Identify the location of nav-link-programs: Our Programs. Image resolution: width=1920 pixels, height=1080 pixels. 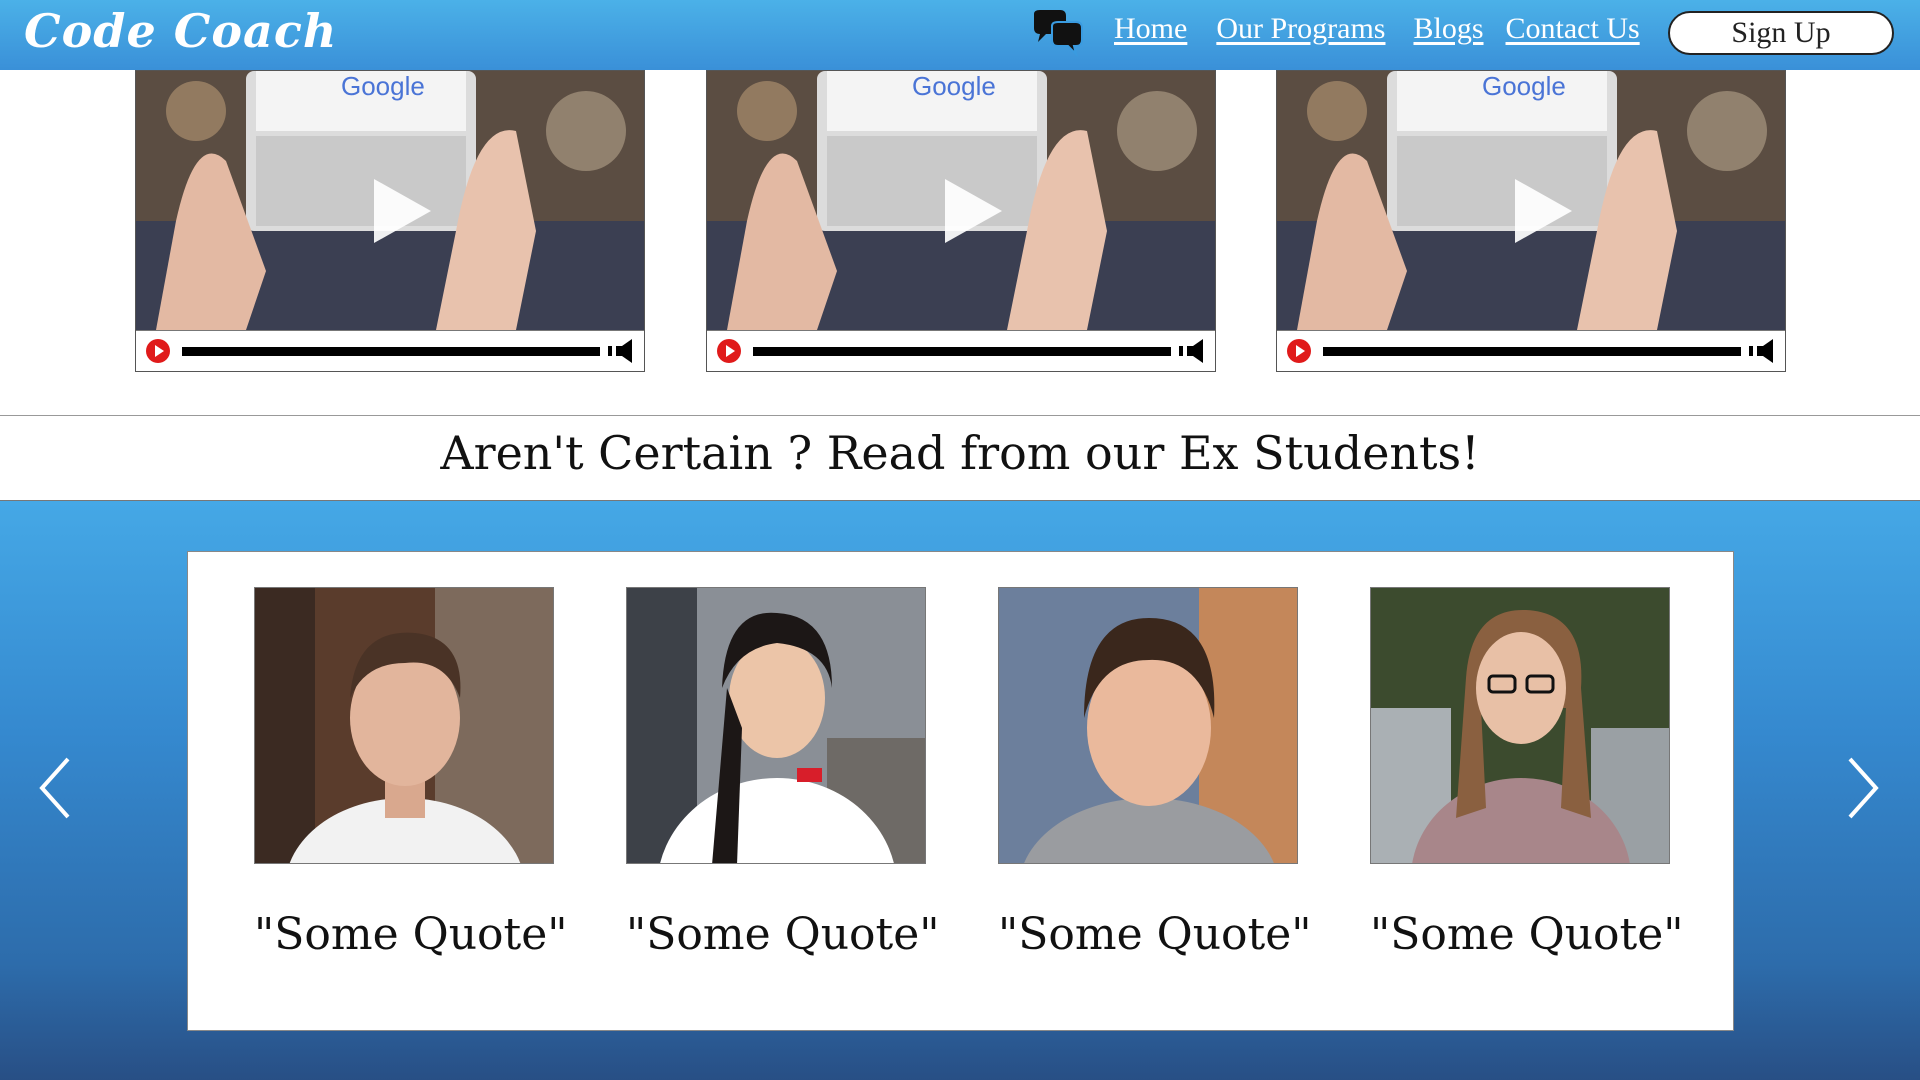
(1300, 29).